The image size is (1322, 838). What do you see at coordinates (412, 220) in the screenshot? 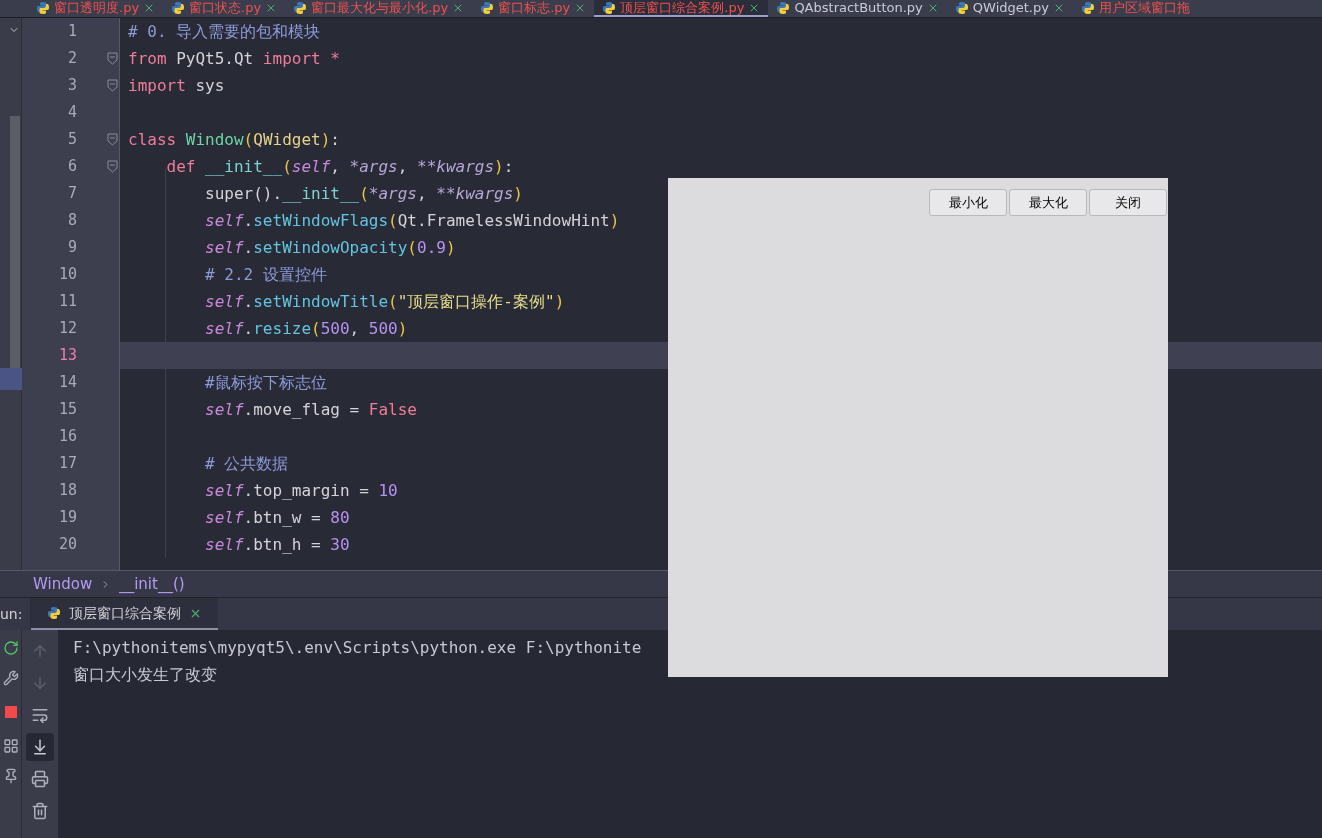
I see `code-line: self.setWindowFlags(Qt.FramelessWindowHint)` at bounding box center [412, 220].